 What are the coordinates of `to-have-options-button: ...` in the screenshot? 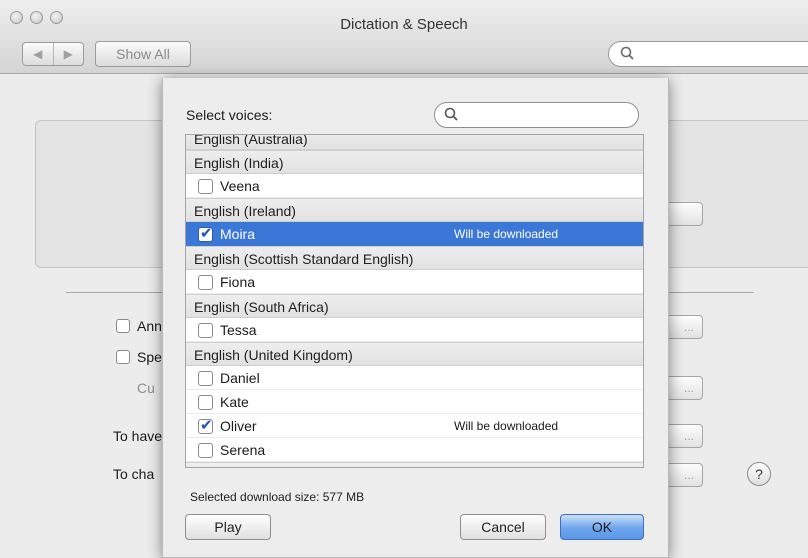 It's located at (684, 436).